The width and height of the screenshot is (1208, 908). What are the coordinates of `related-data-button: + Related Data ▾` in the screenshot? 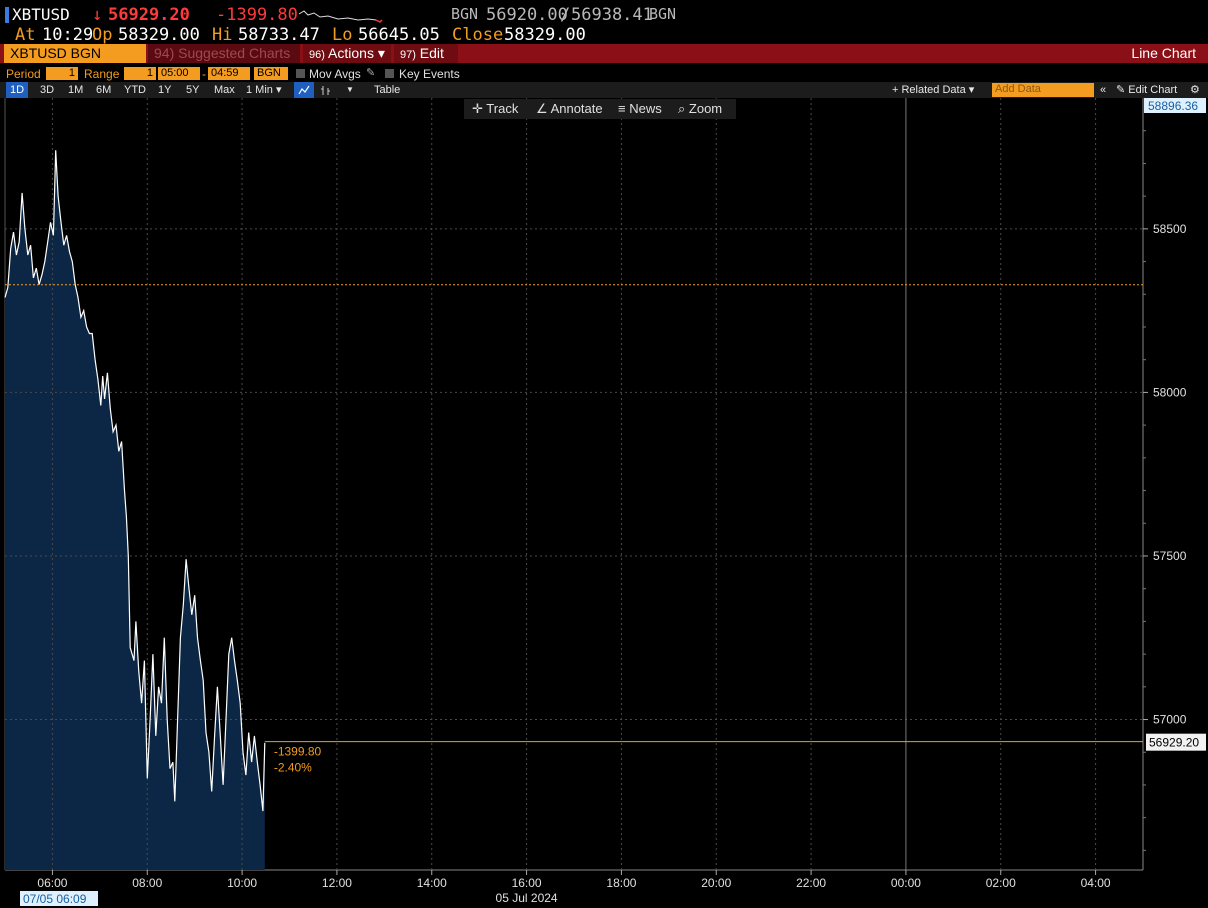 It's located at (933, 90).